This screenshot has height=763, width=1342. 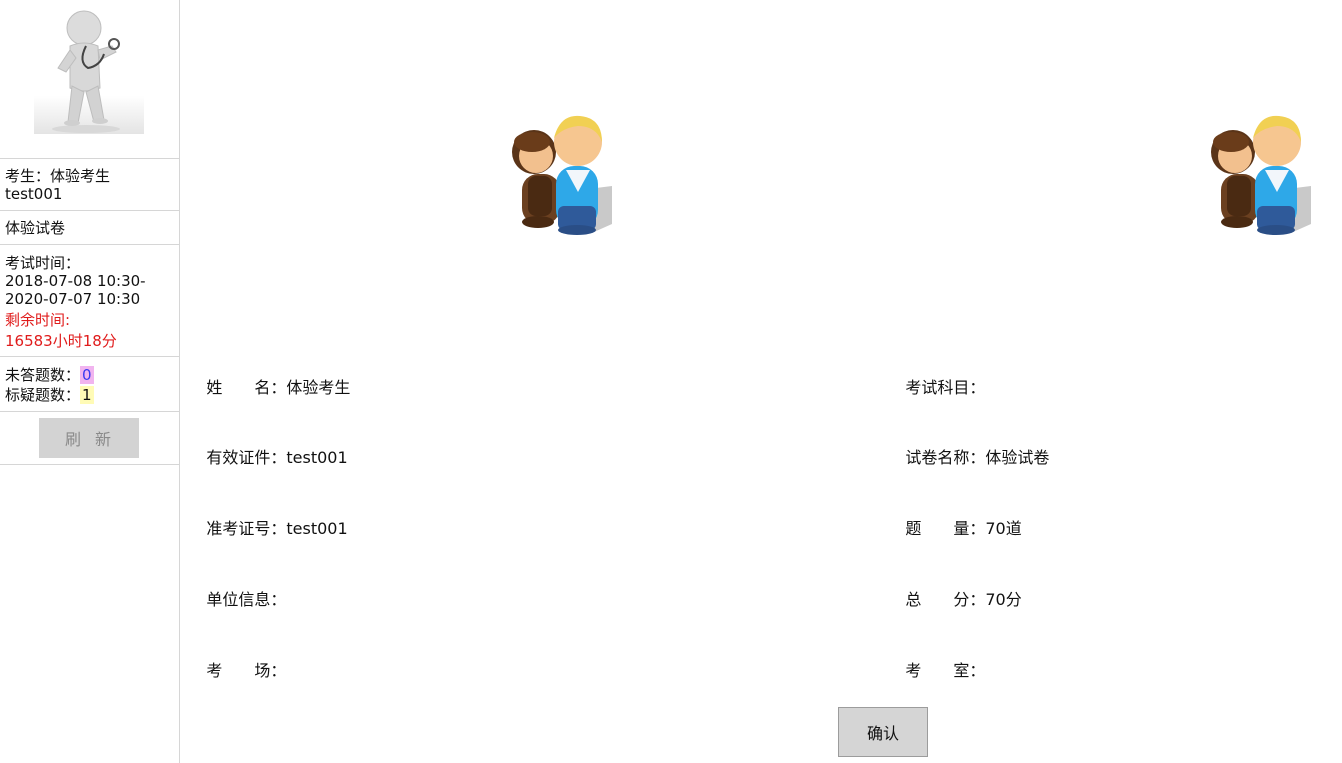 I want to click on flagged-count: 1, so click(x=87, y=395).